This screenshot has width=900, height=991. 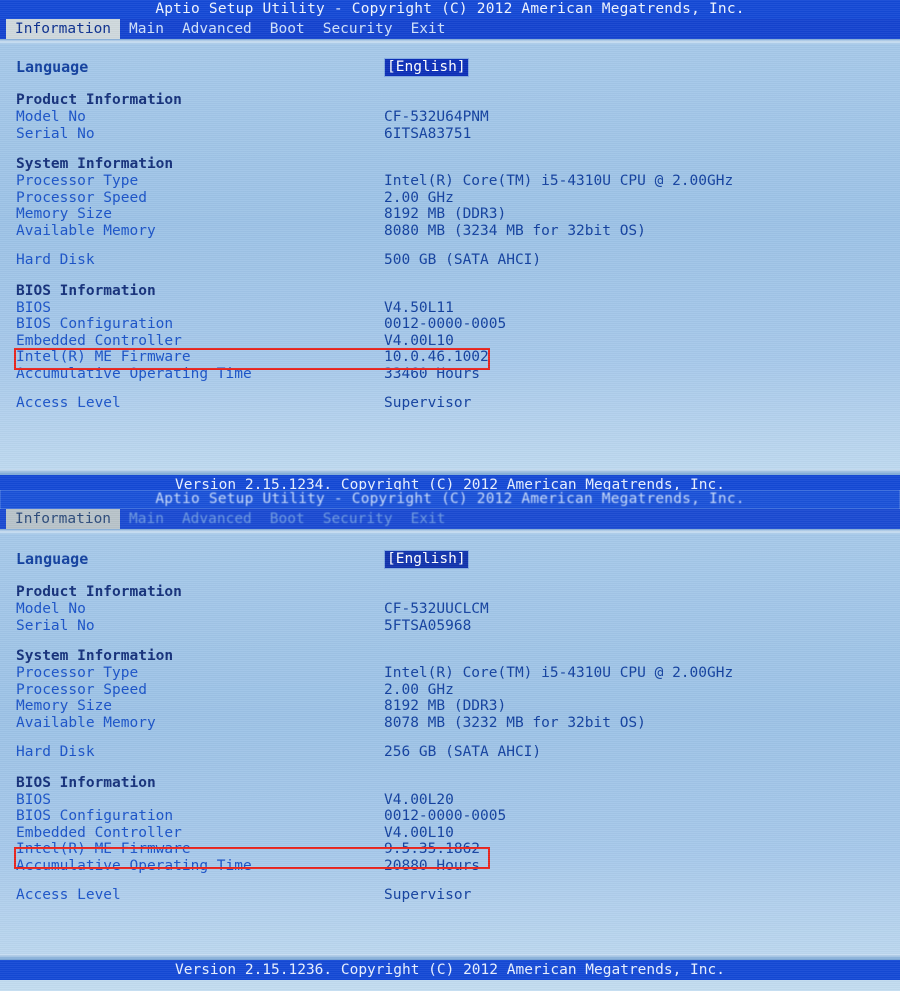 What do you see at coordinates (436, 357) in the screenshot?
I see `me-firmware-value: 10.0.46.1002` at bounding box center [436, 357].